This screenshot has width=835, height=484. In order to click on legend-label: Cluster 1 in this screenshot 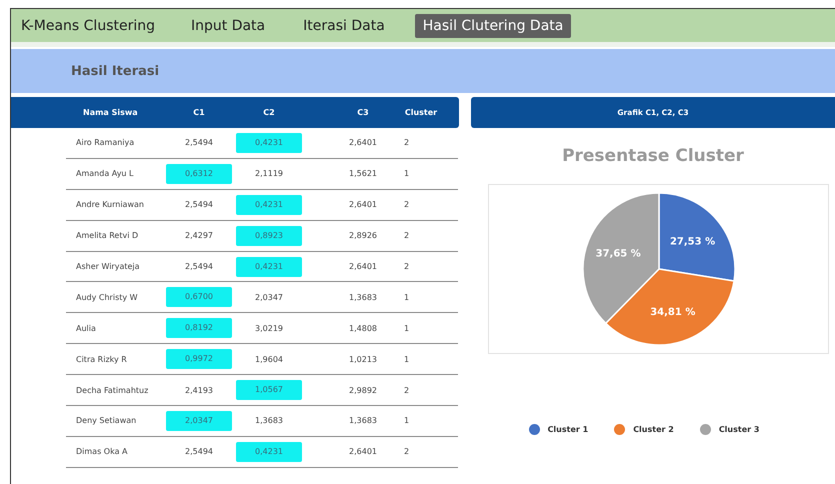, I will do `click(568, 429)`.